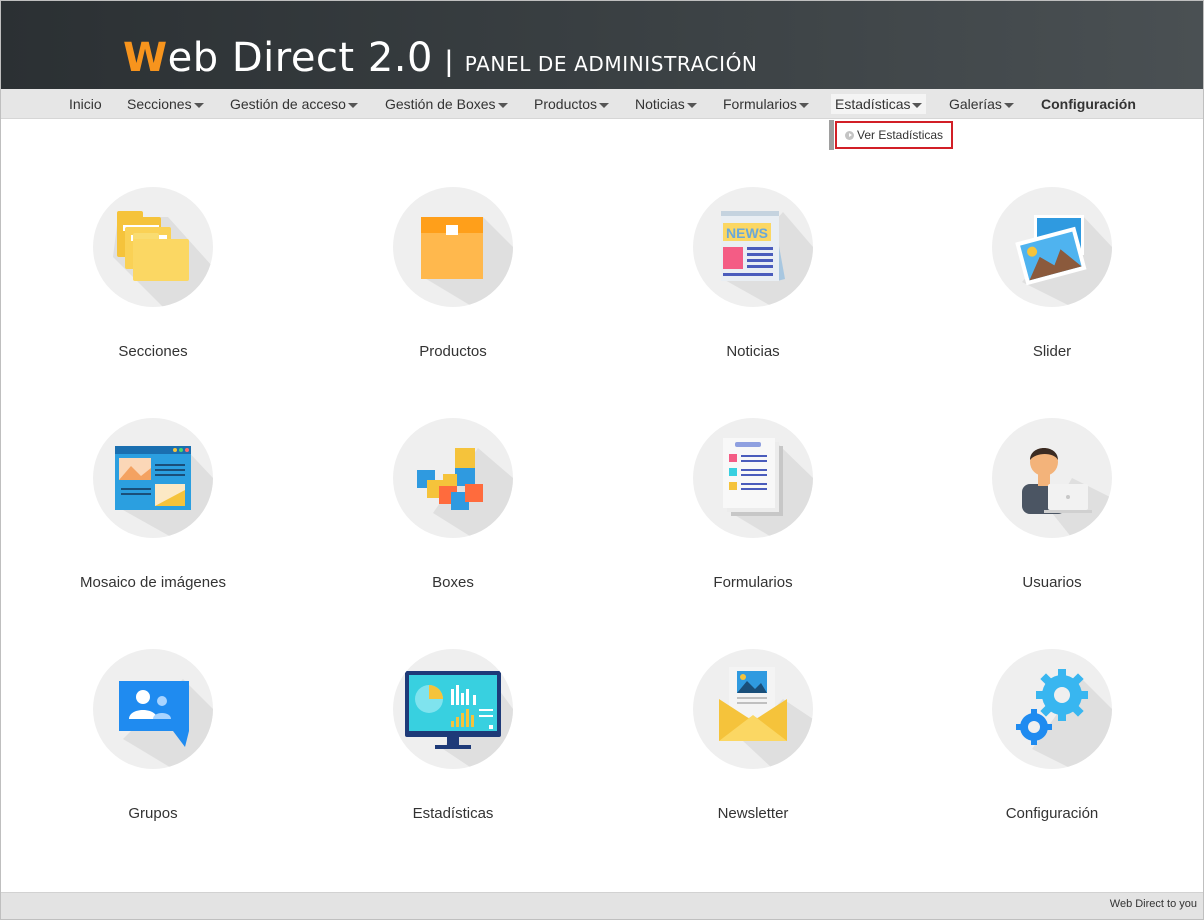 The width and height of the screenshot is (1204, 920). Describe the element at coordinates (753, 582) in the screenshot. I see `tile-label: Formularios` at that location.